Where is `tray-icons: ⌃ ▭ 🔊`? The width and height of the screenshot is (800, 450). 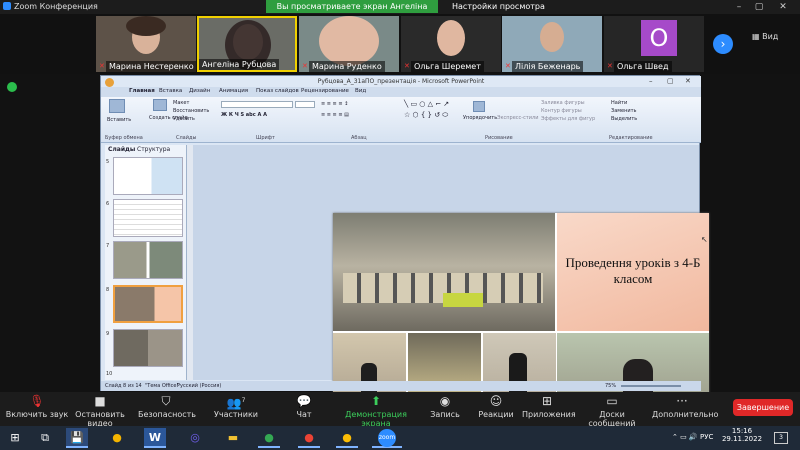
tray-icons: ⌃ ▭ 🔊 is located at coordinates (685, 437).